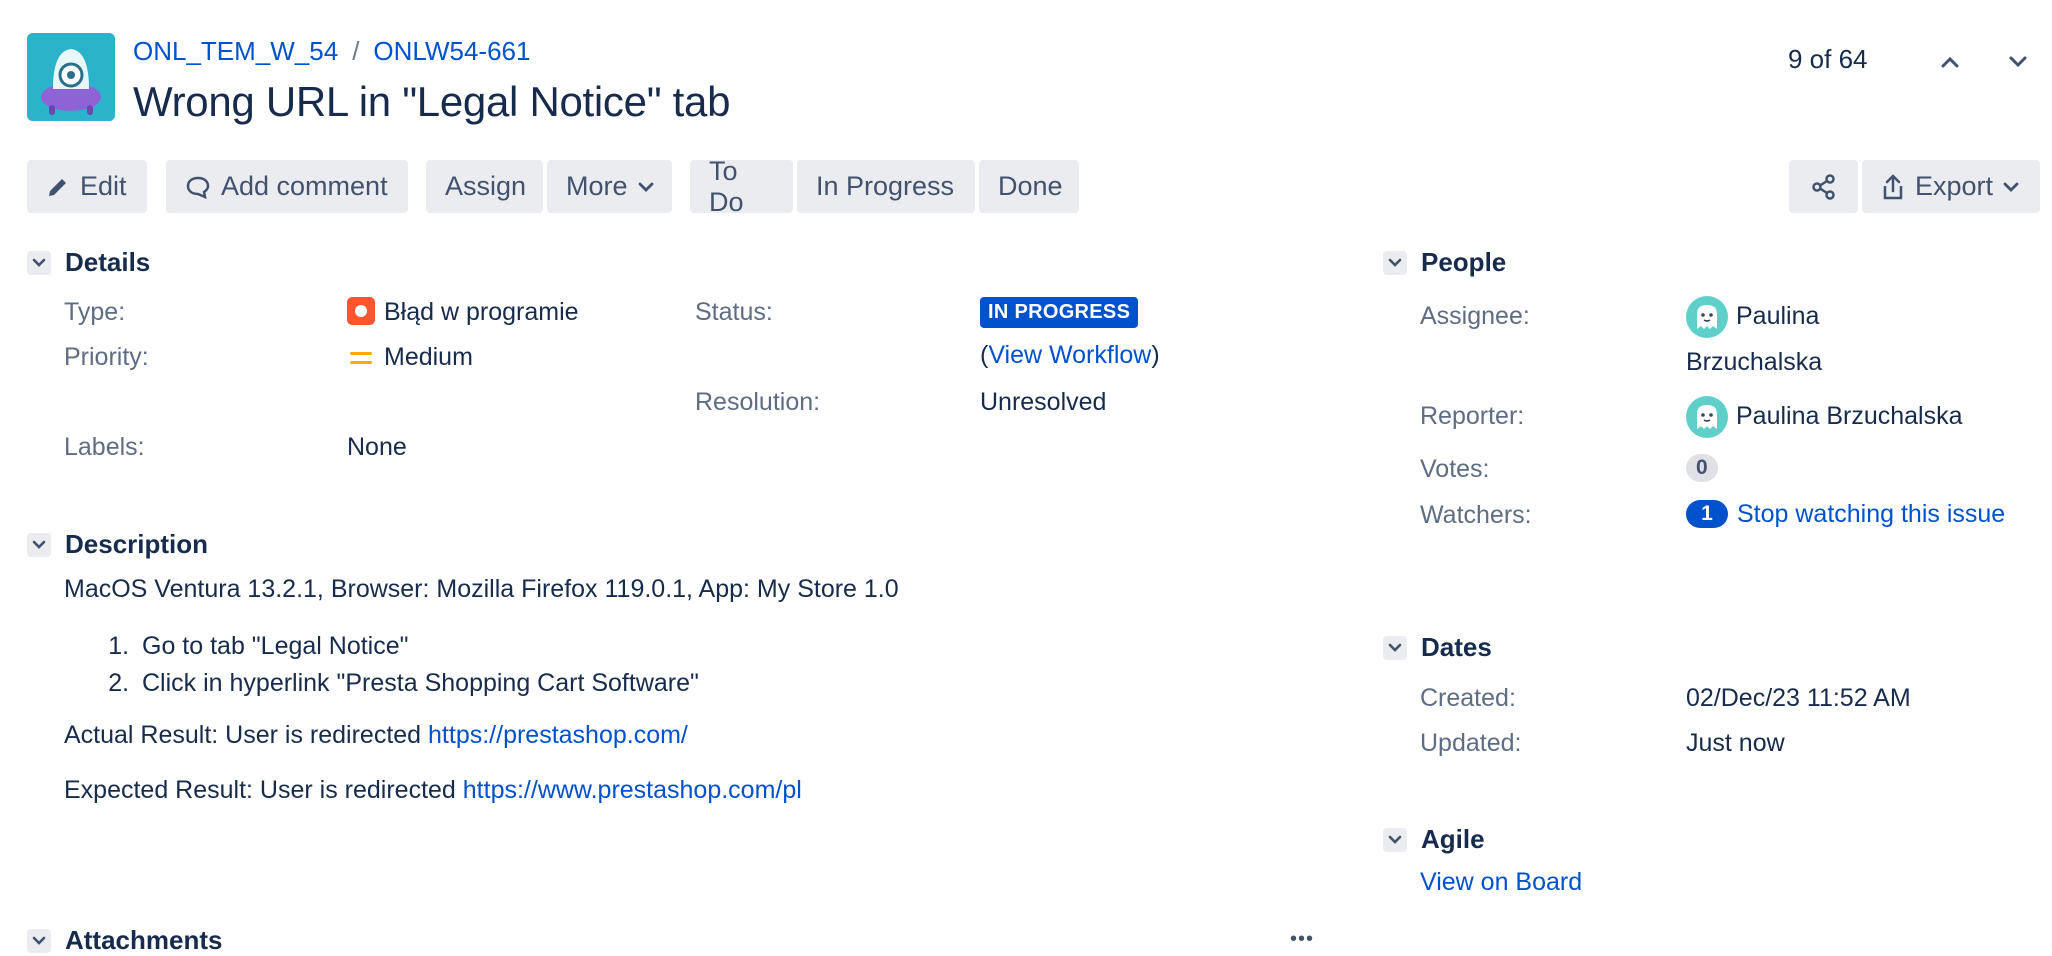 The image size is (2052, 956). What do you see at coordinates (57, 187) in the screenshot?
I see `pencil-icon` at bounding box center [57, 187].